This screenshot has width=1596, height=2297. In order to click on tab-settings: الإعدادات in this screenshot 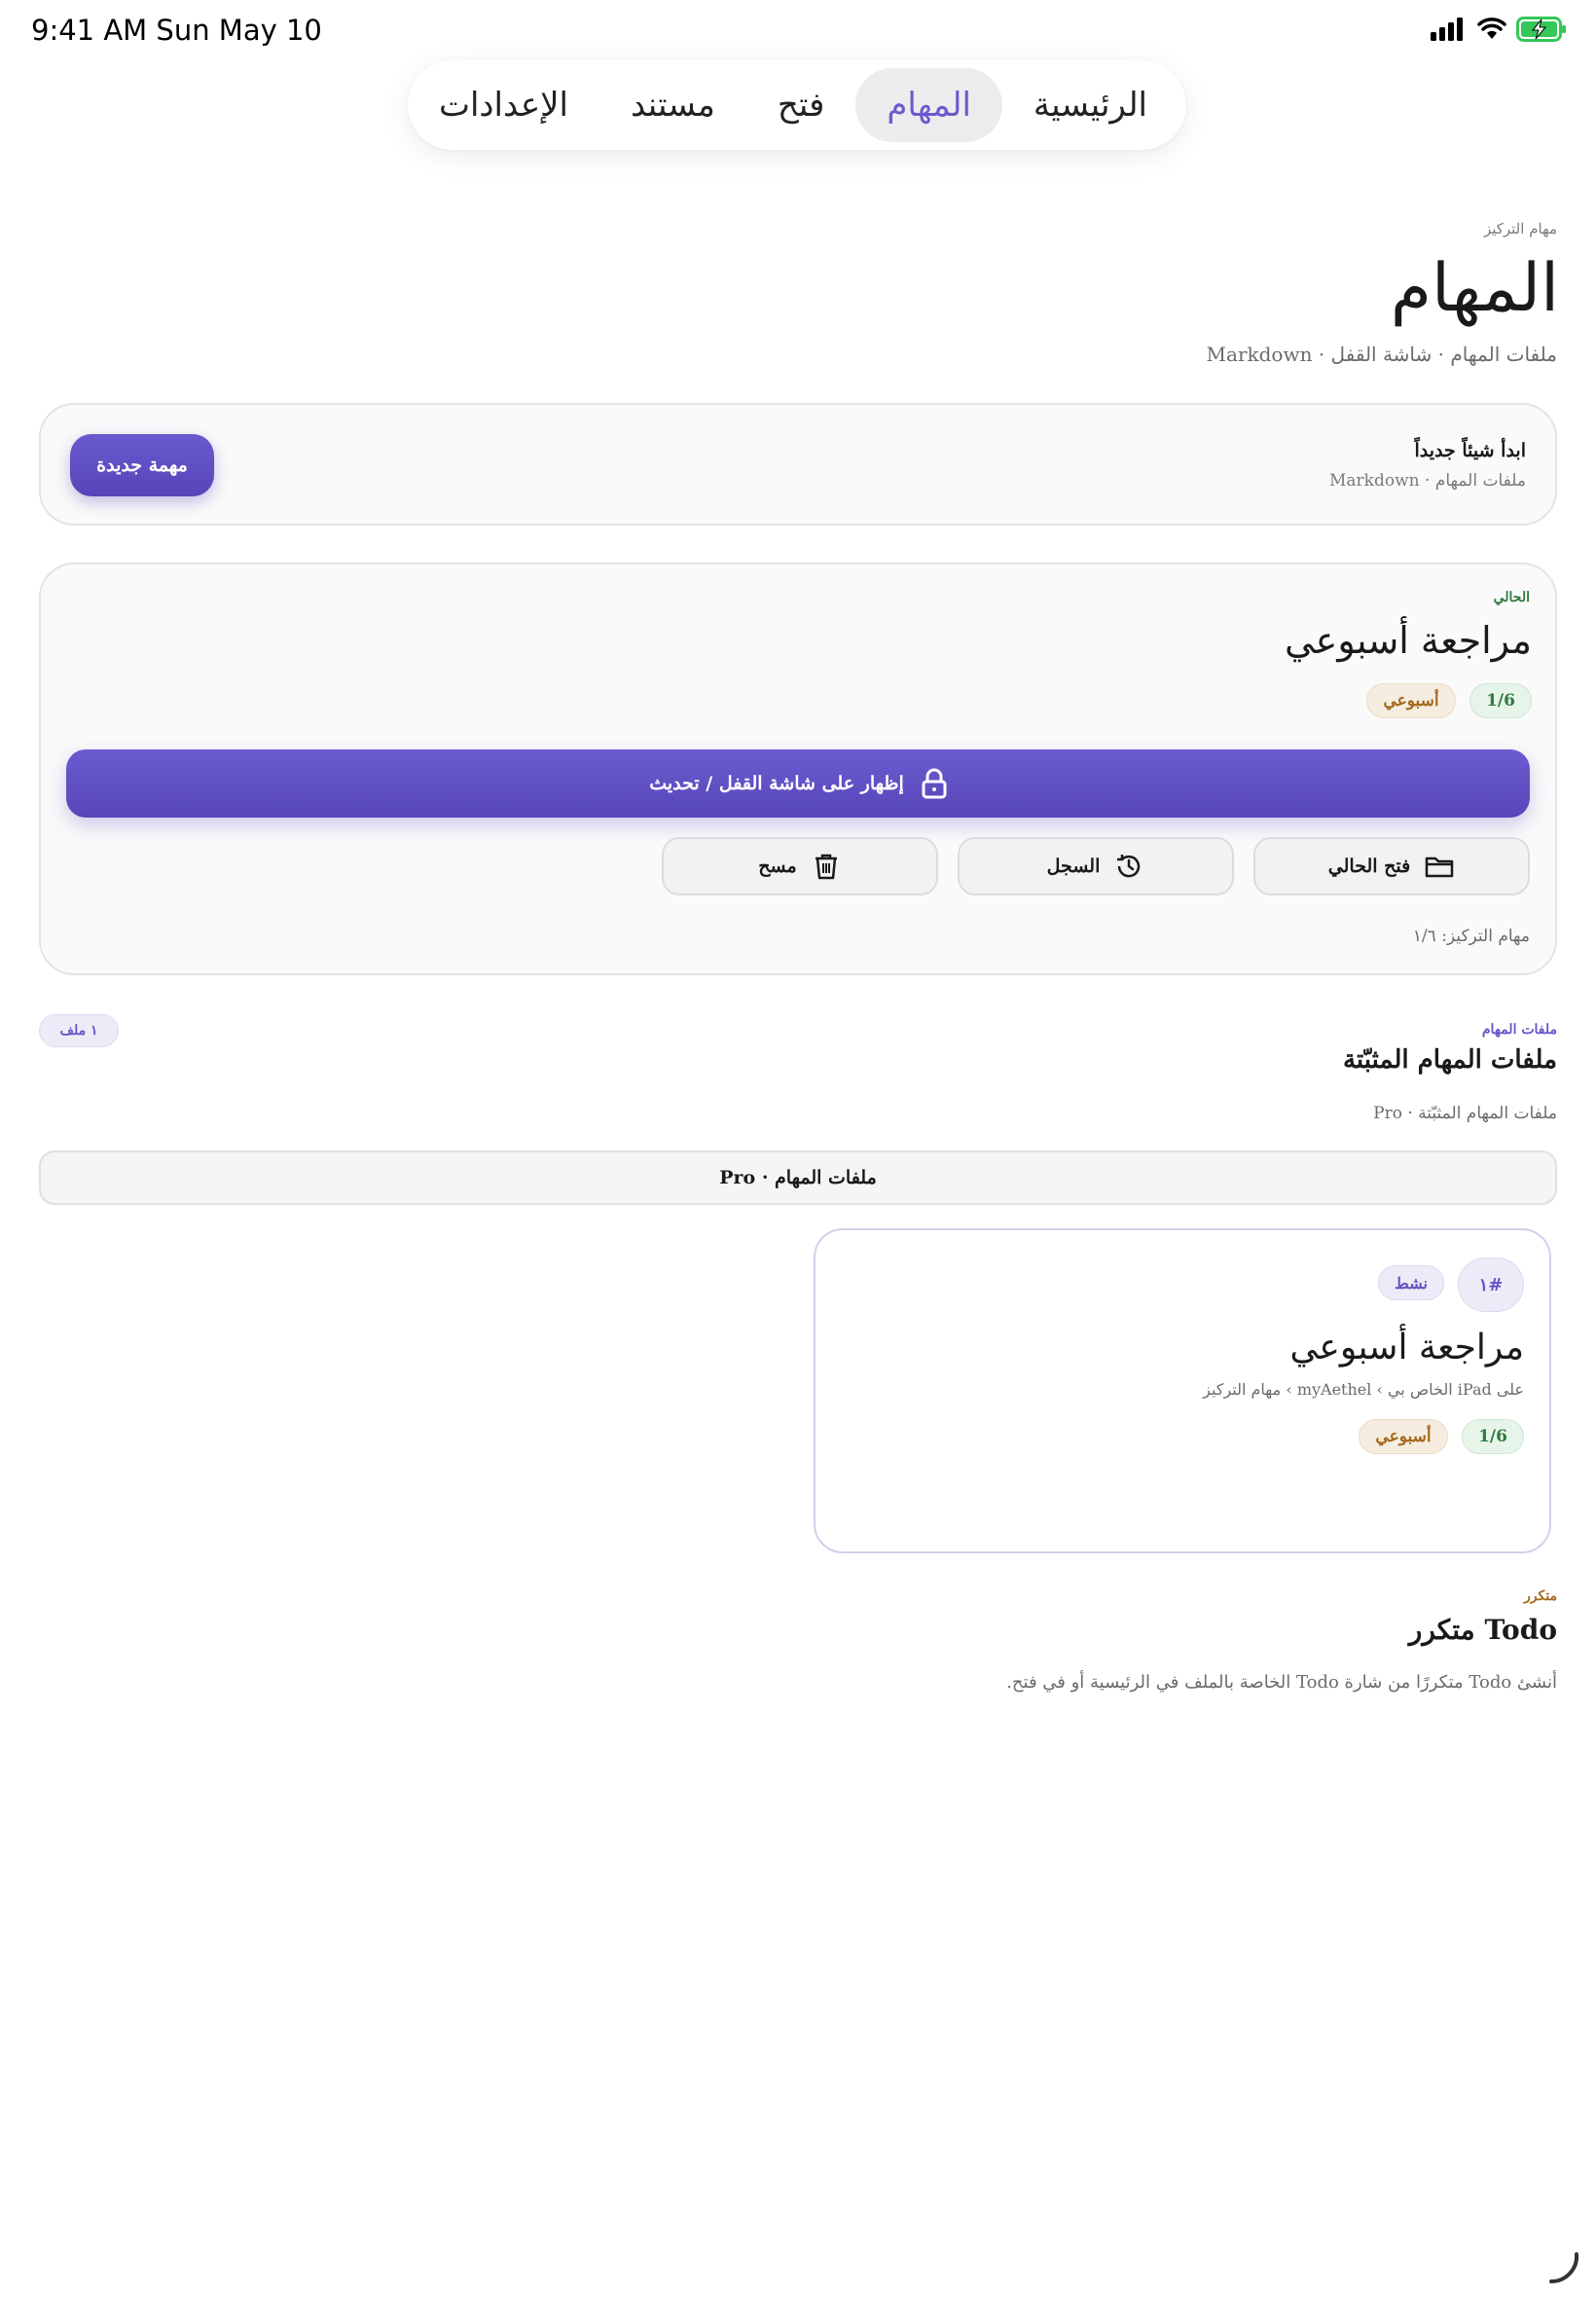, I will do `click(503, 105)`.